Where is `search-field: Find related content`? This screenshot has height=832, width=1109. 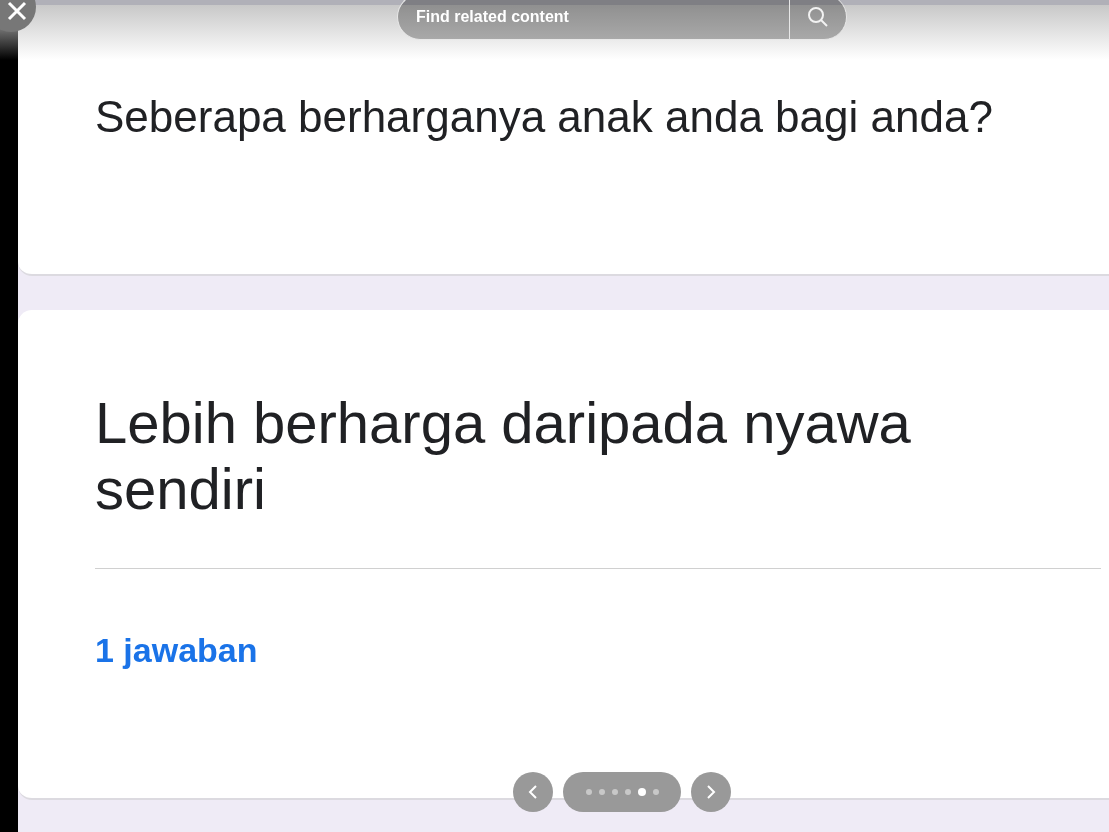 search-field: Find related content is located at coordinates (593, 20).